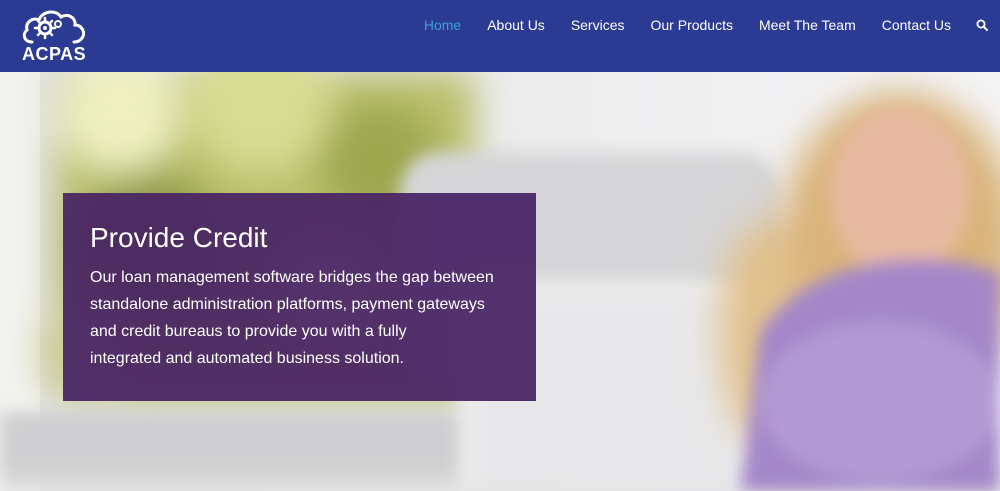 The width and height of the screenshot is (1000, 491). What do you see at coordinates (516, 26) in the screenshot?
I see `nav-item-about-us: About Us` at bounding box center [516, 26].